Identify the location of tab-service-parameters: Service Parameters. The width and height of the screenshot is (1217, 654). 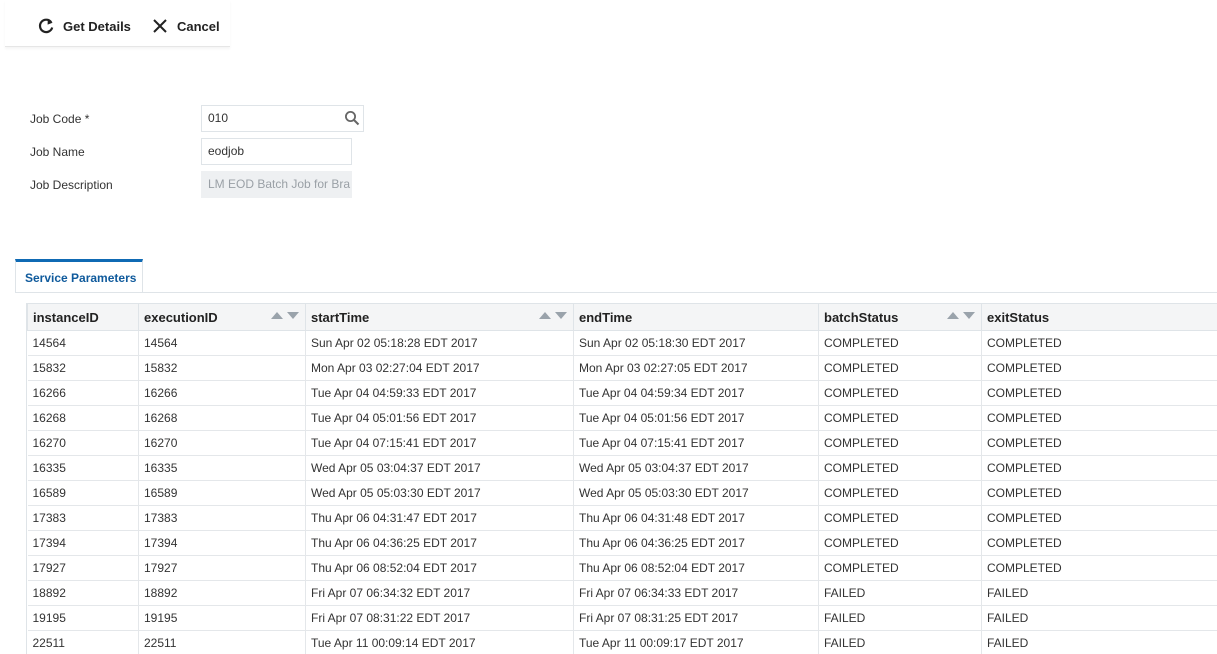
(79, 275).